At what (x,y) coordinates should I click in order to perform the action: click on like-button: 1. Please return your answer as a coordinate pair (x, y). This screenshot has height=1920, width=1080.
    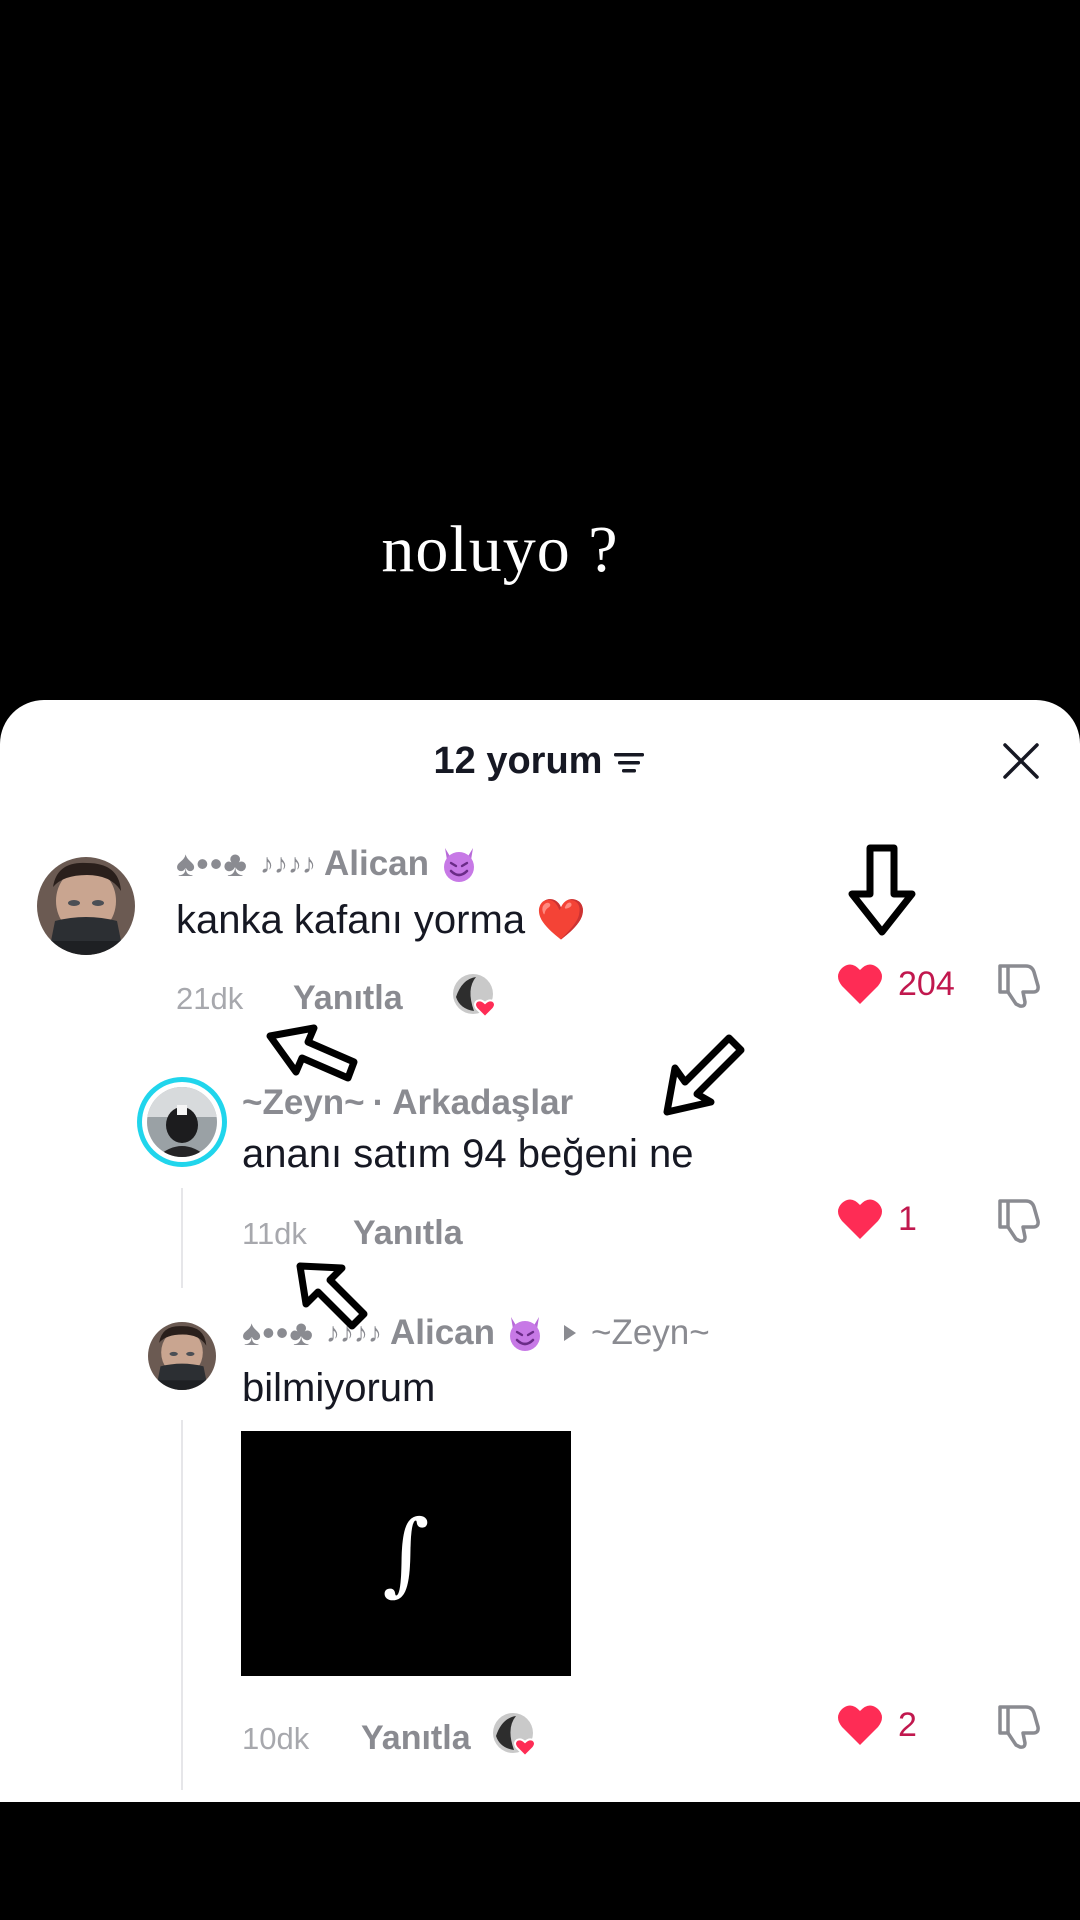
    Looking at the image, I should click on (876, 1219).